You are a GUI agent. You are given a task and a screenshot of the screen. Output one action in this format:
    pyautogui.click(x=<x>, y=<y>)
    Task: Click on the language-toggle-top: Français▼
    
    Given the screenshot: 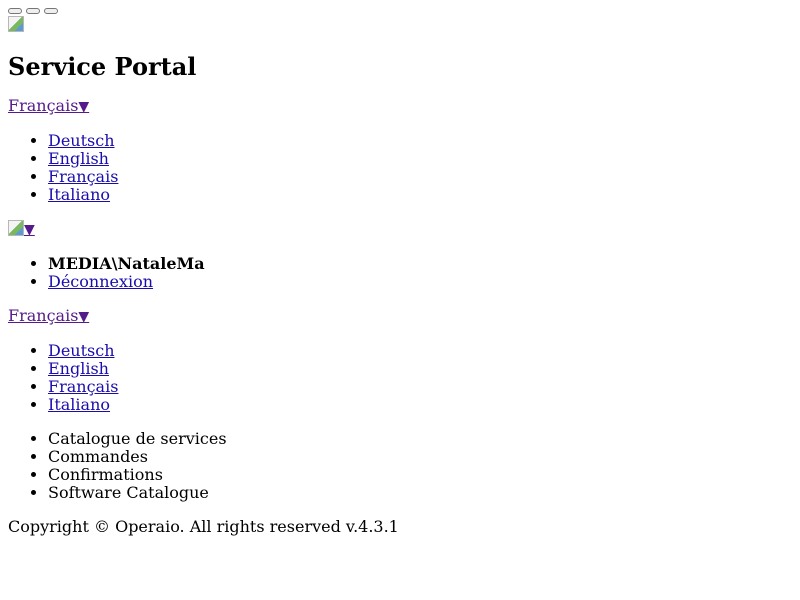 What is the action you would take?
    pyautogui.click(x=49, y=106)
    